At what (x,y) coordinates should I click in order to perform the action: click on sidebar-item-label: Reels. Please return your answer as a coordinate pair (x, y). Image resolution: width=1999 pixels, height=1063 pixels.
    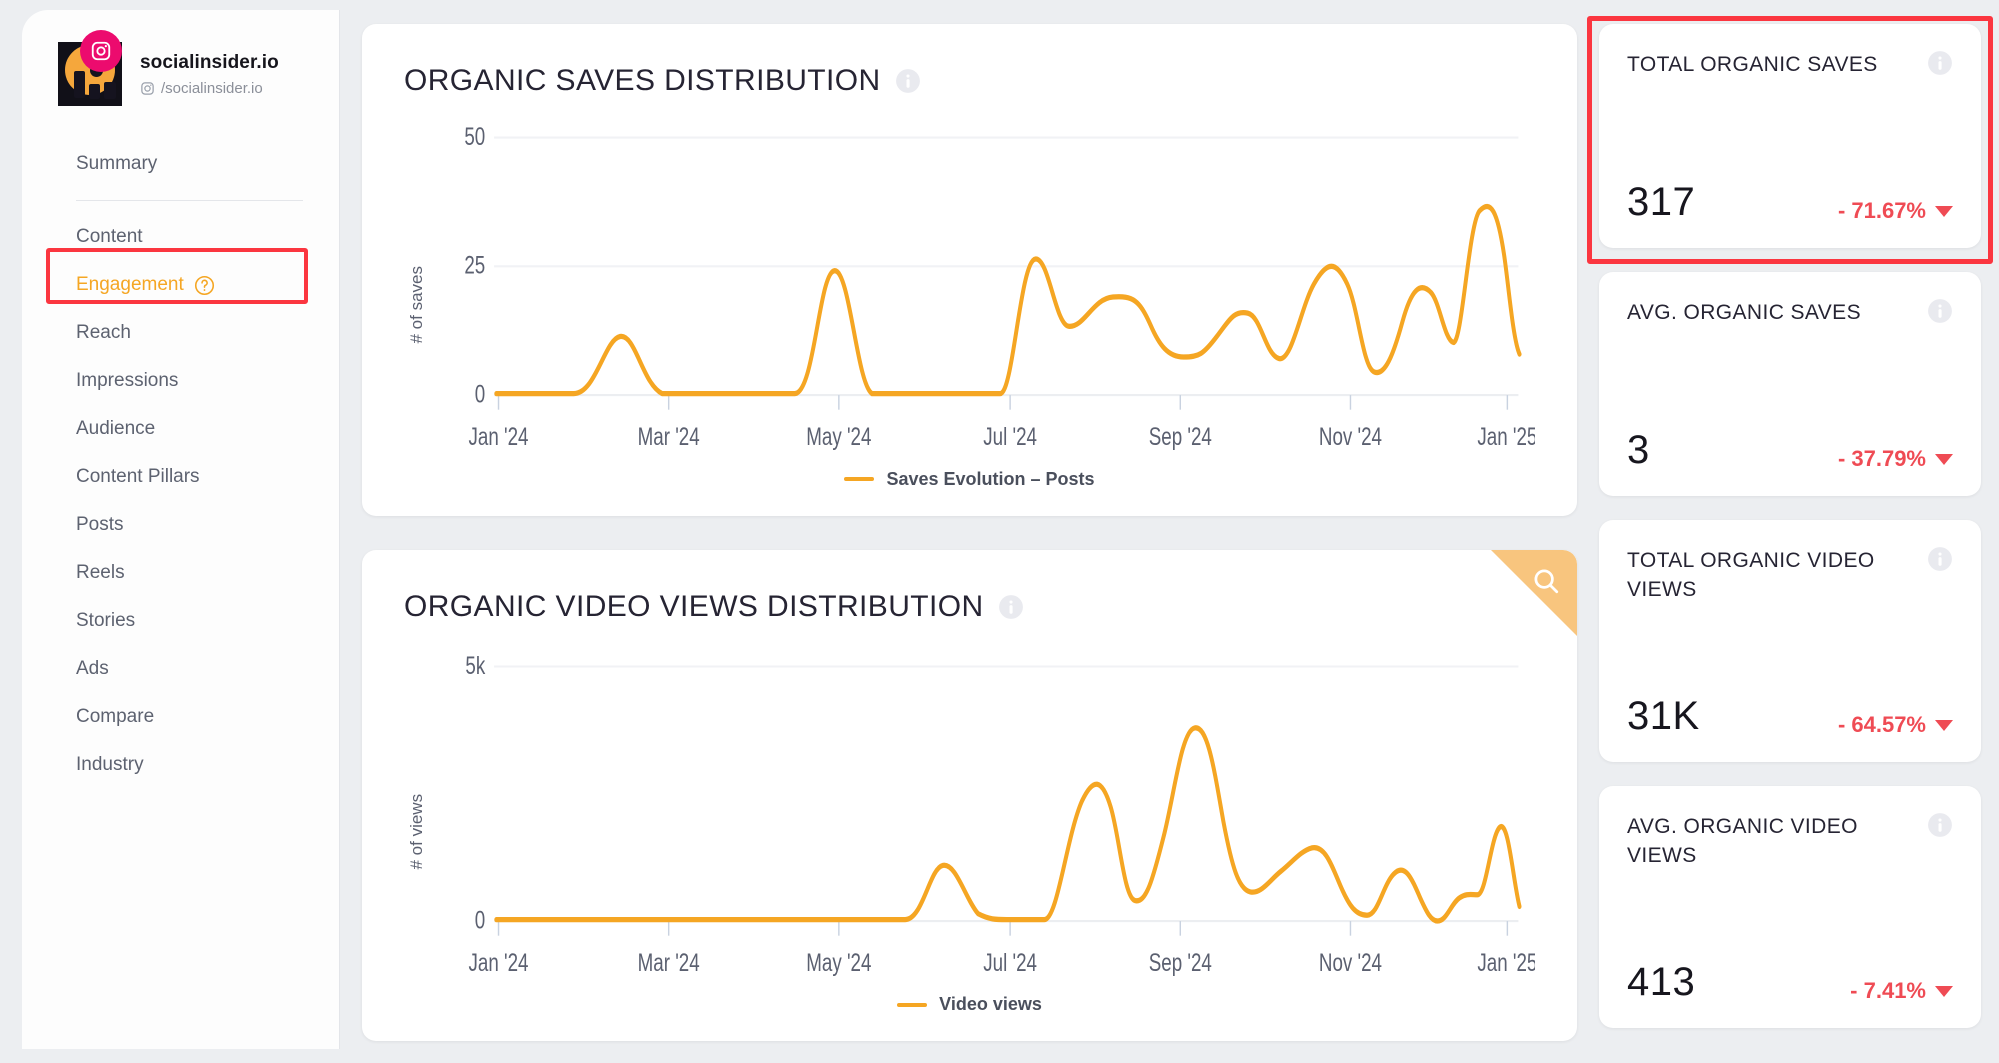
    Looking at the image, I should click on (100, 572).